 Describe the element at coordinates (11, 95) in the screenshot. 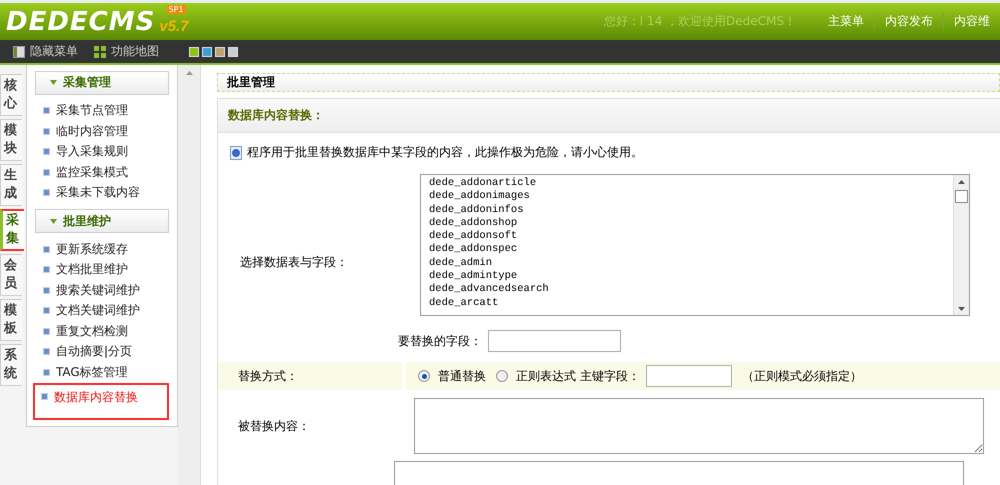

I see `side-tab: 核心` at that location.